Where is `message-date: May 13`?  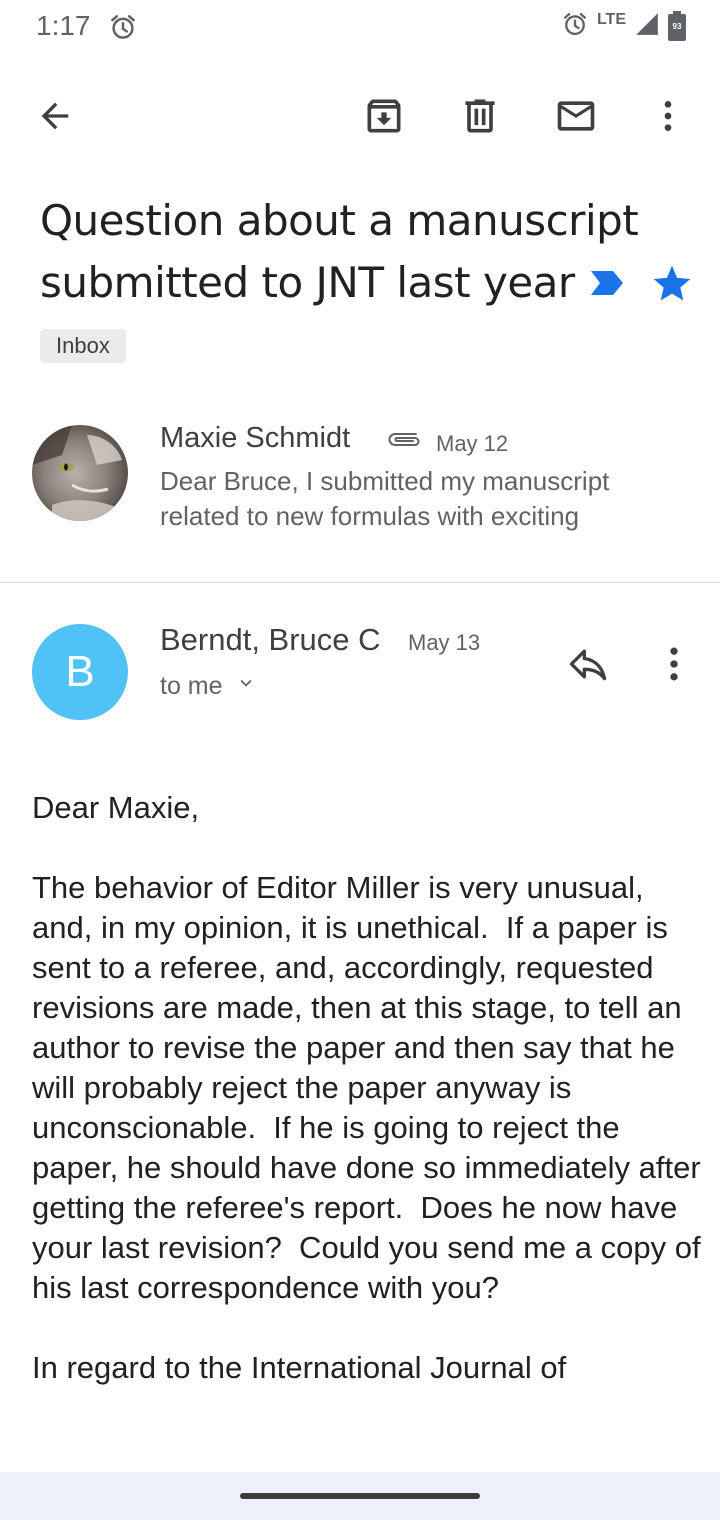
message-date: May 13 is located at coordinates (444, 642).